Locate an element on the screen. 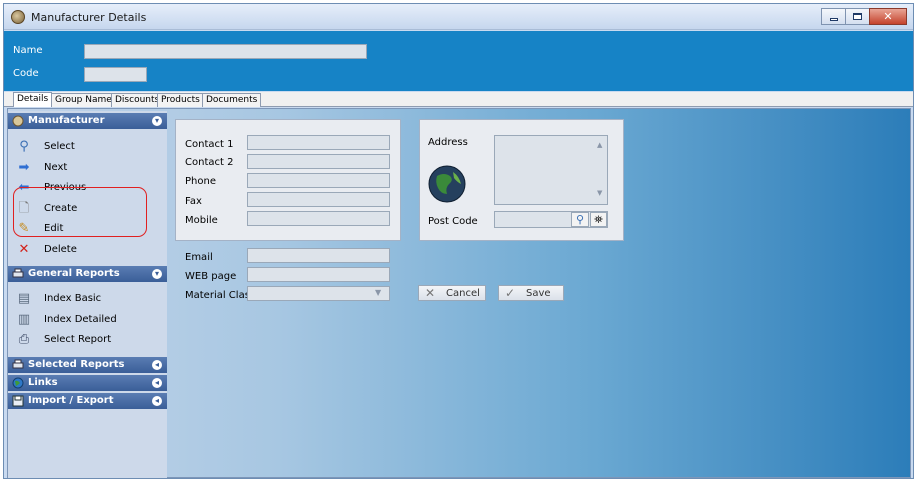 This screenshot has height=482, width=917. detailed-report-icon: ▥ is located at coordinates (24, 319).